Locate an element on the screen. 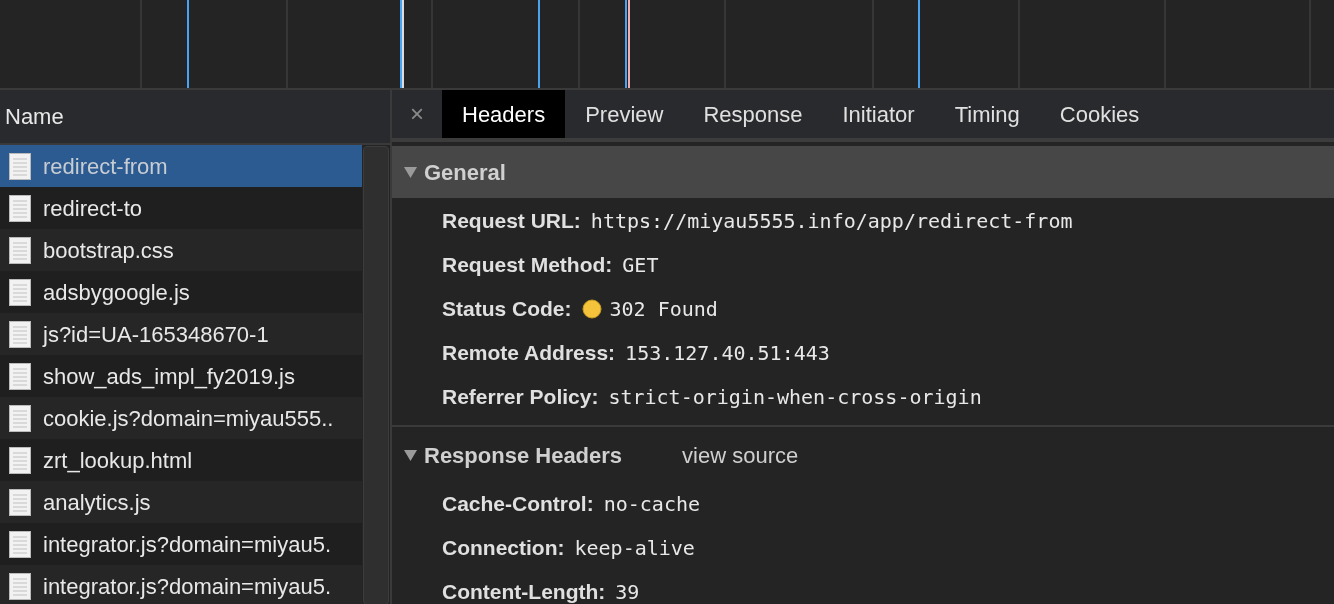 The image size is (1334, 604). section-header: Response Headers view source is located at coordinates (863, 455).